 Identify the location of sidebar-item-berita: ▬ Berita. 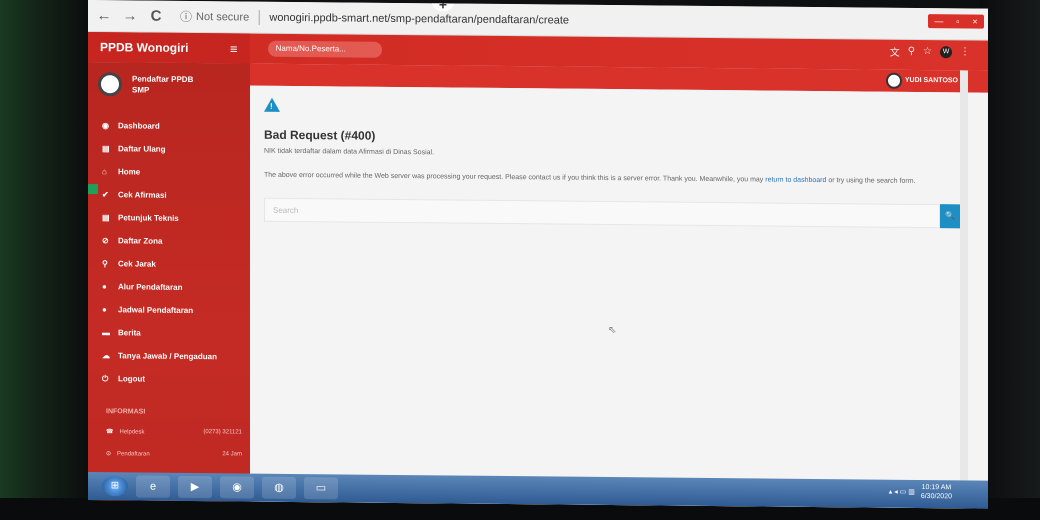
(159, 333).